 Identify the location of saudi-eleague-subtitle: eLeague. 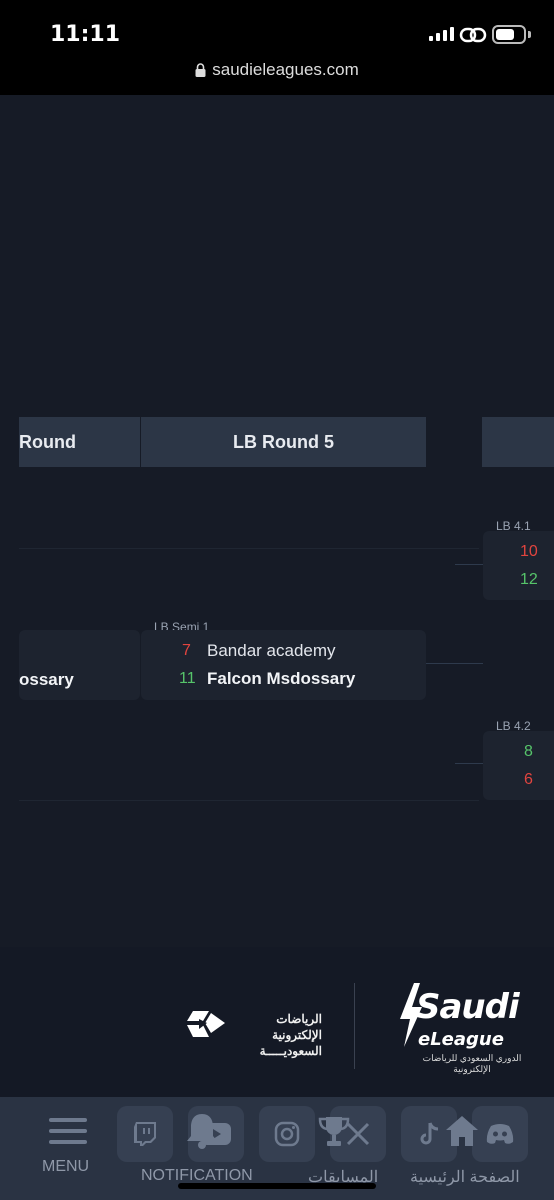
(461, 1039).